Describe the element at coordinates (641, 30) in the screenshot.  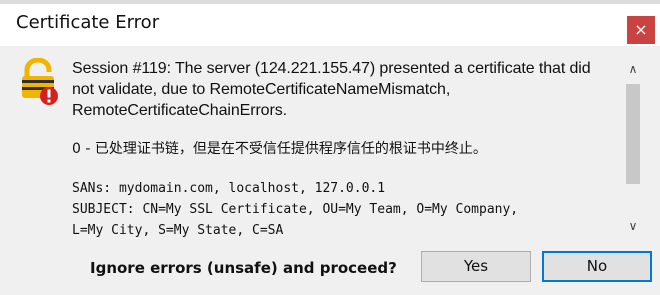
I see `close-button: ×` at that location.